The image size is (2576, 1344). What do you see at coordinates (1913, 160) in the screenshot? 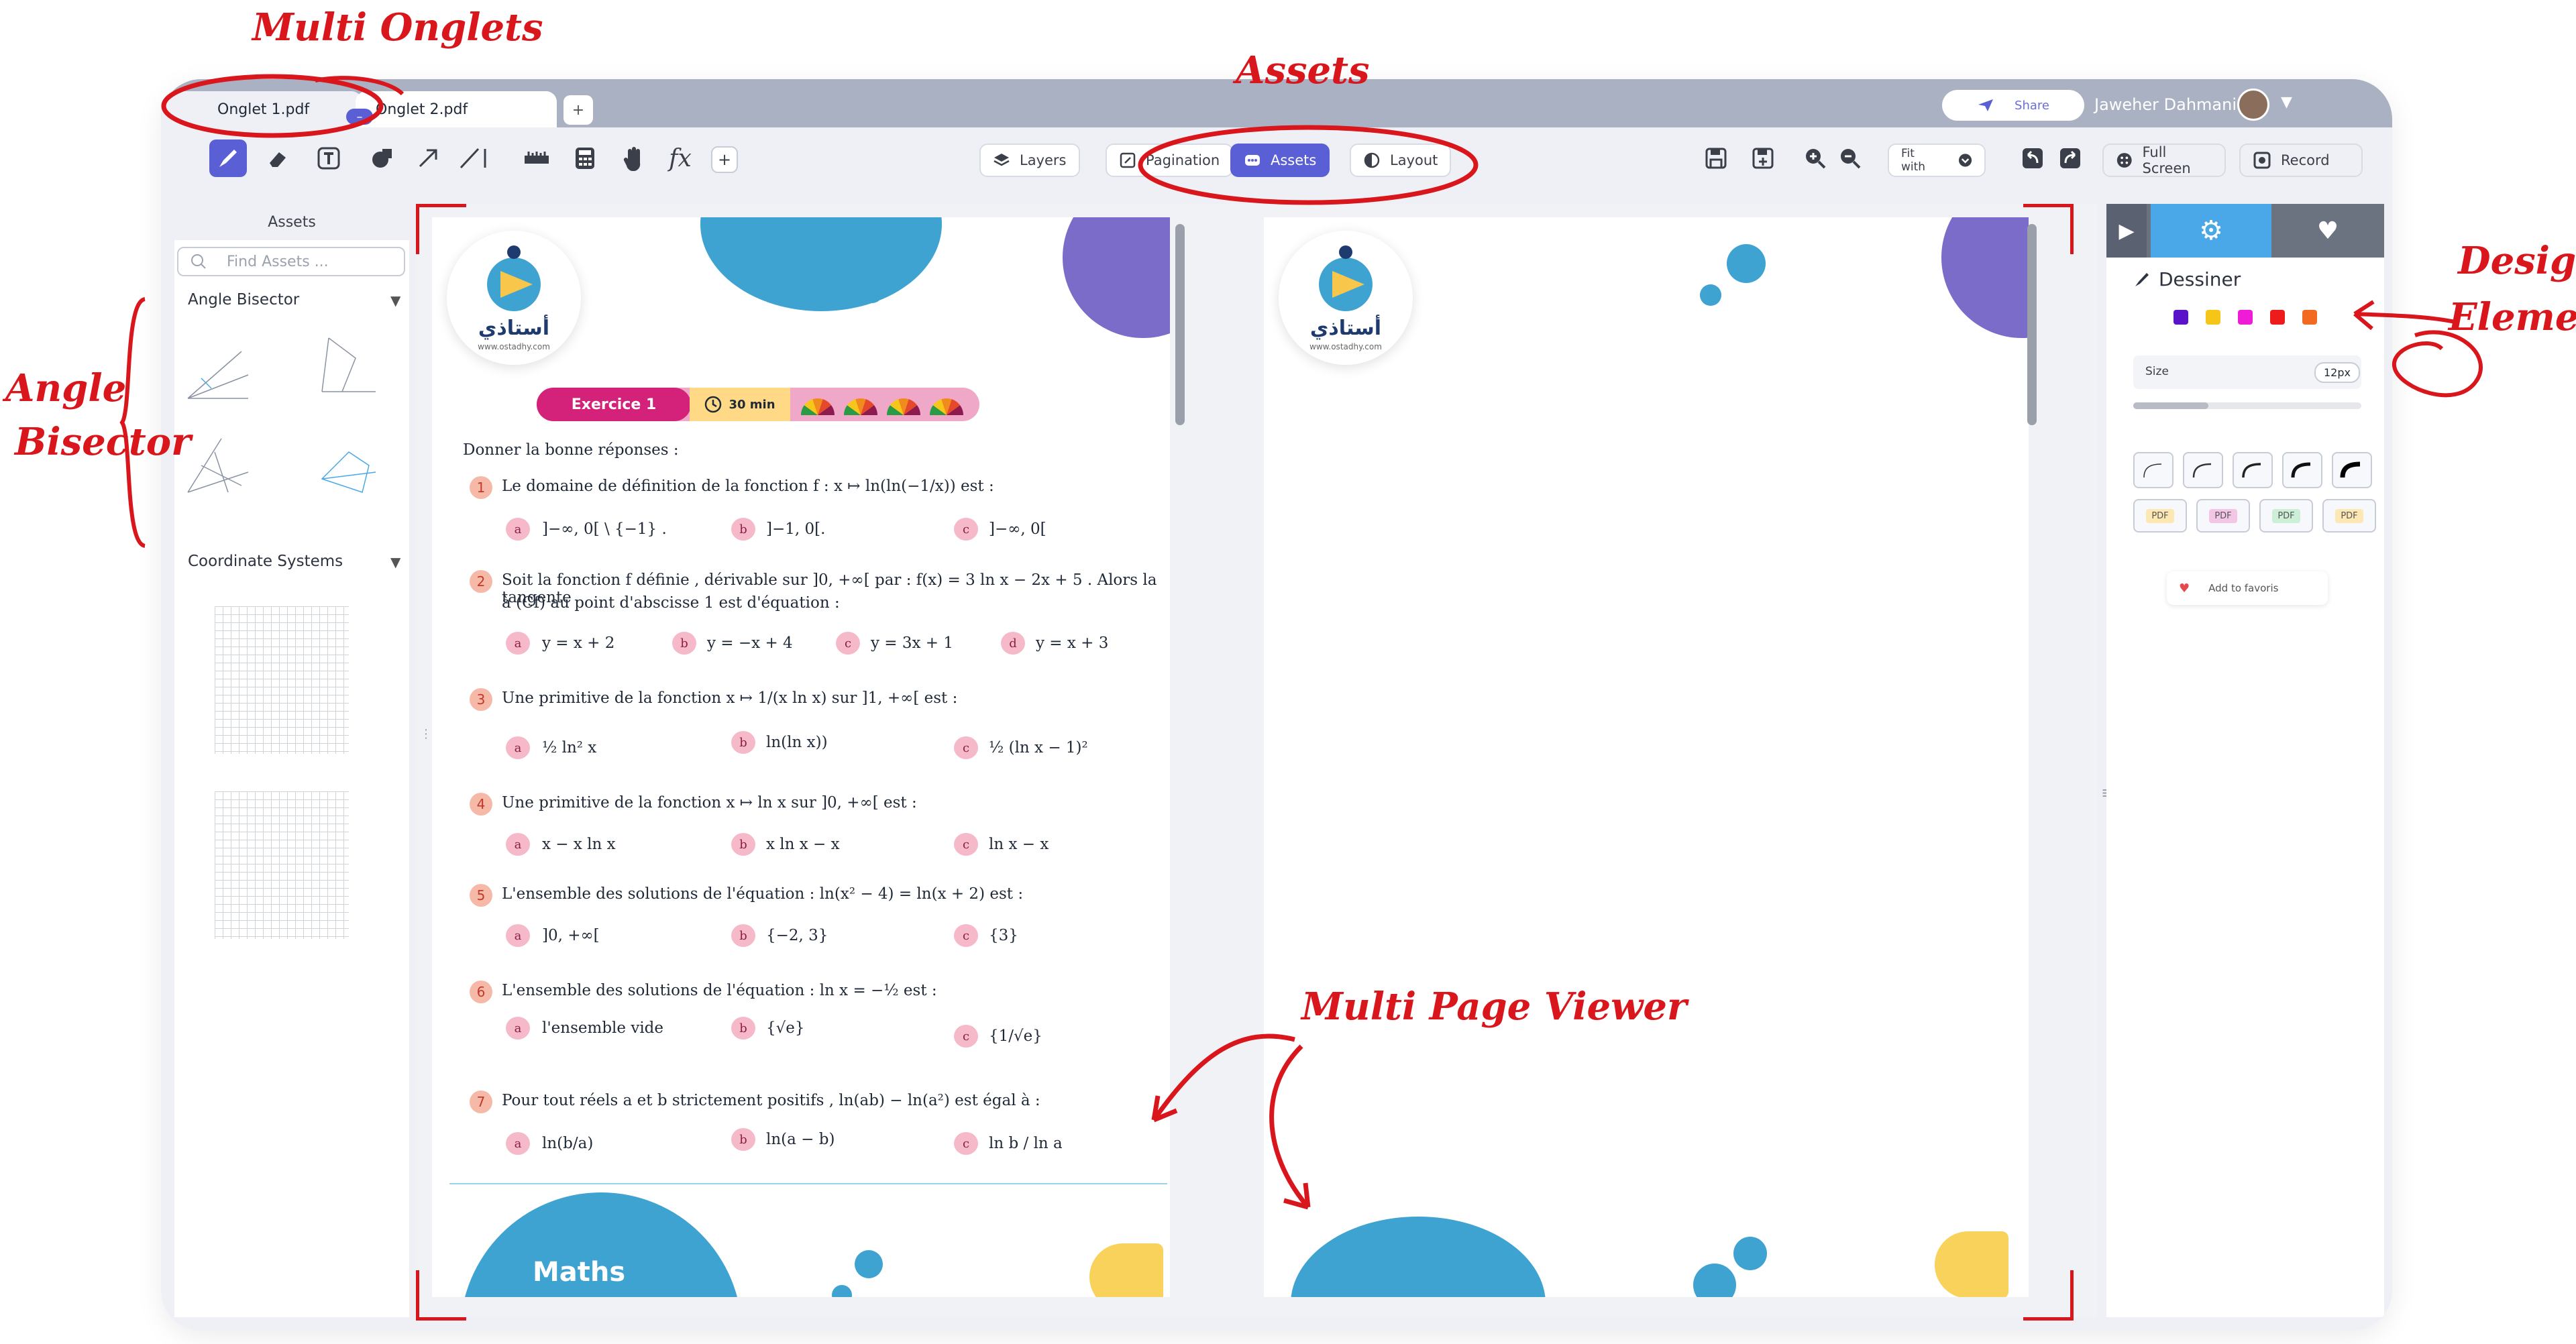
I see `zoom-label: Fit with` at bounding box center [1913, 160].